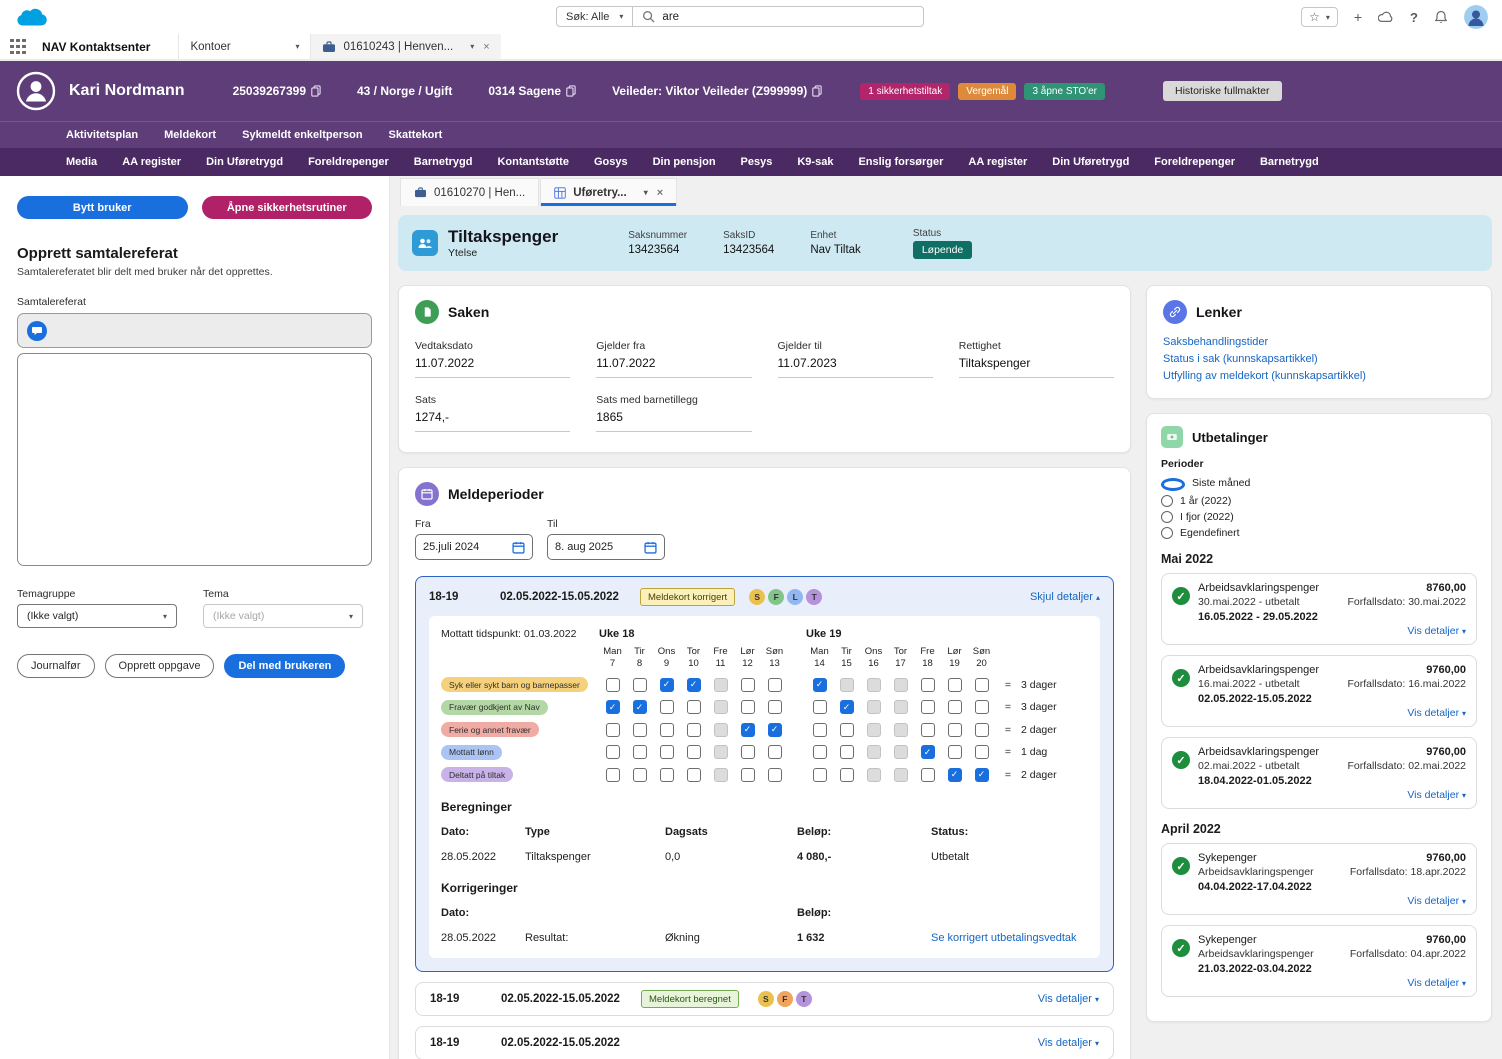  I want to click on app-launcher-icon, so click(18, 46).